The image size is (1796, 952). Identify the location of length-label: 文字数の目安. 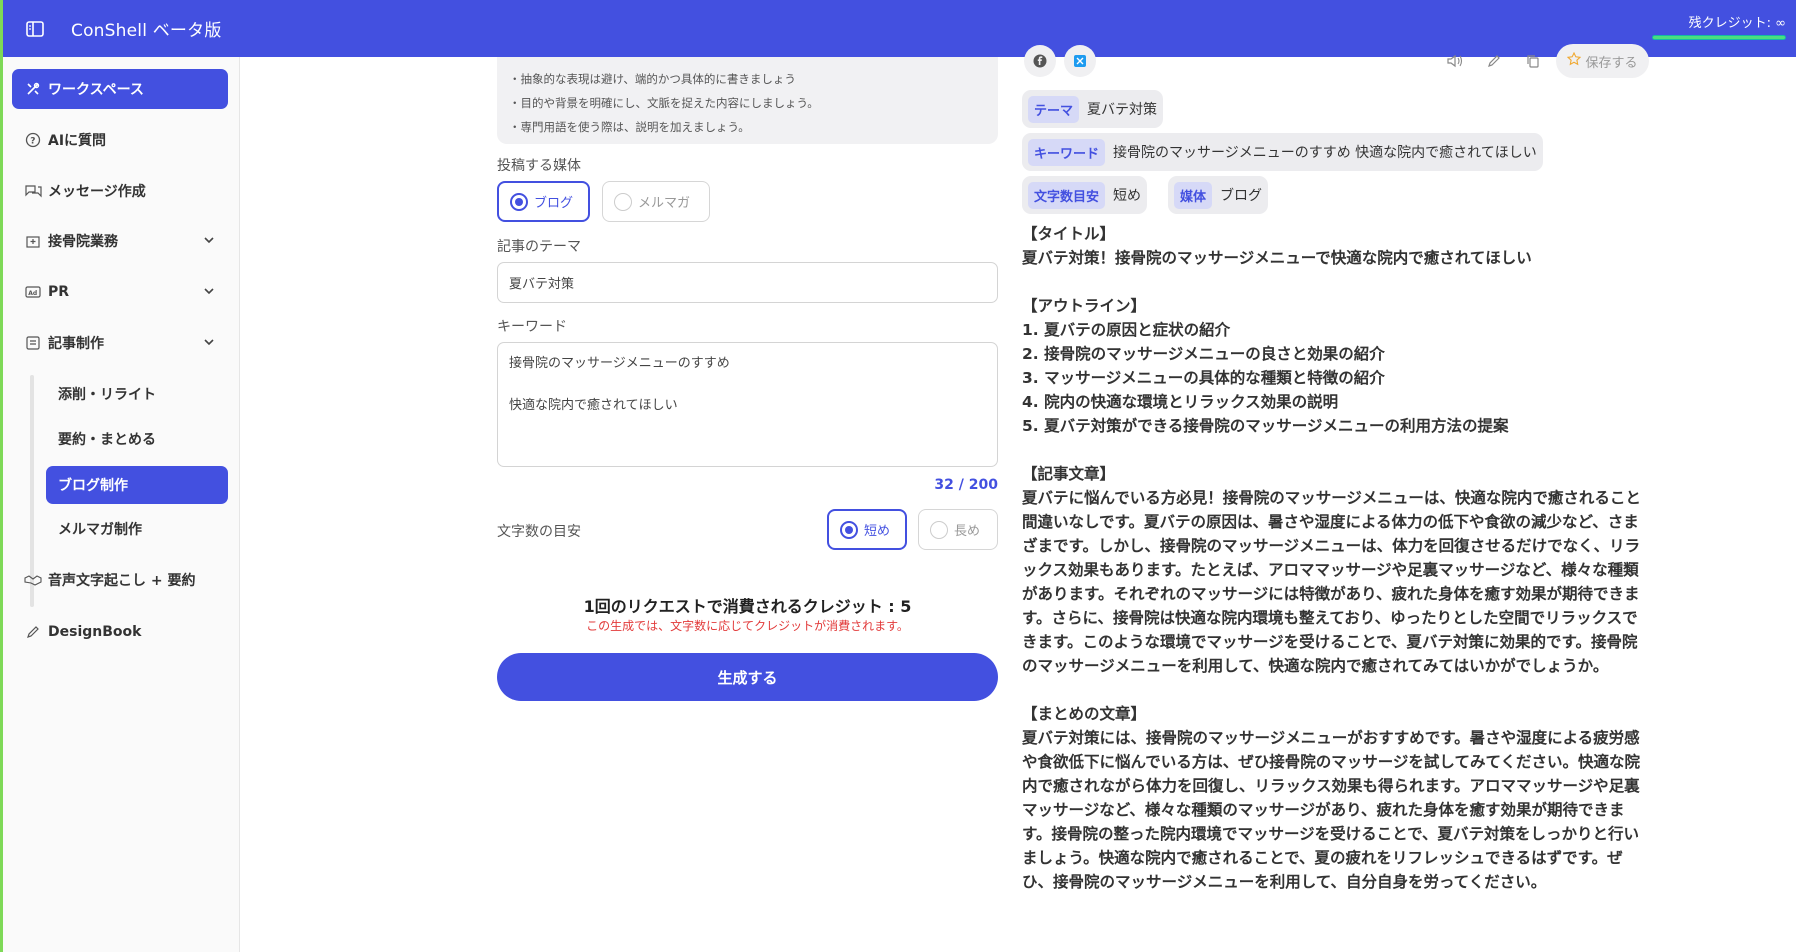
(539, 532).